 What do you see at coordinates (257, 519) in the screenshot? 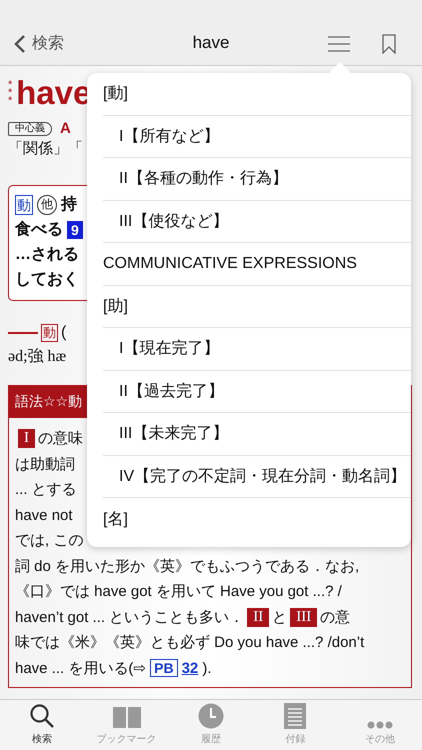
I see `menu-item: [名]` at bounding box center [257, 519].